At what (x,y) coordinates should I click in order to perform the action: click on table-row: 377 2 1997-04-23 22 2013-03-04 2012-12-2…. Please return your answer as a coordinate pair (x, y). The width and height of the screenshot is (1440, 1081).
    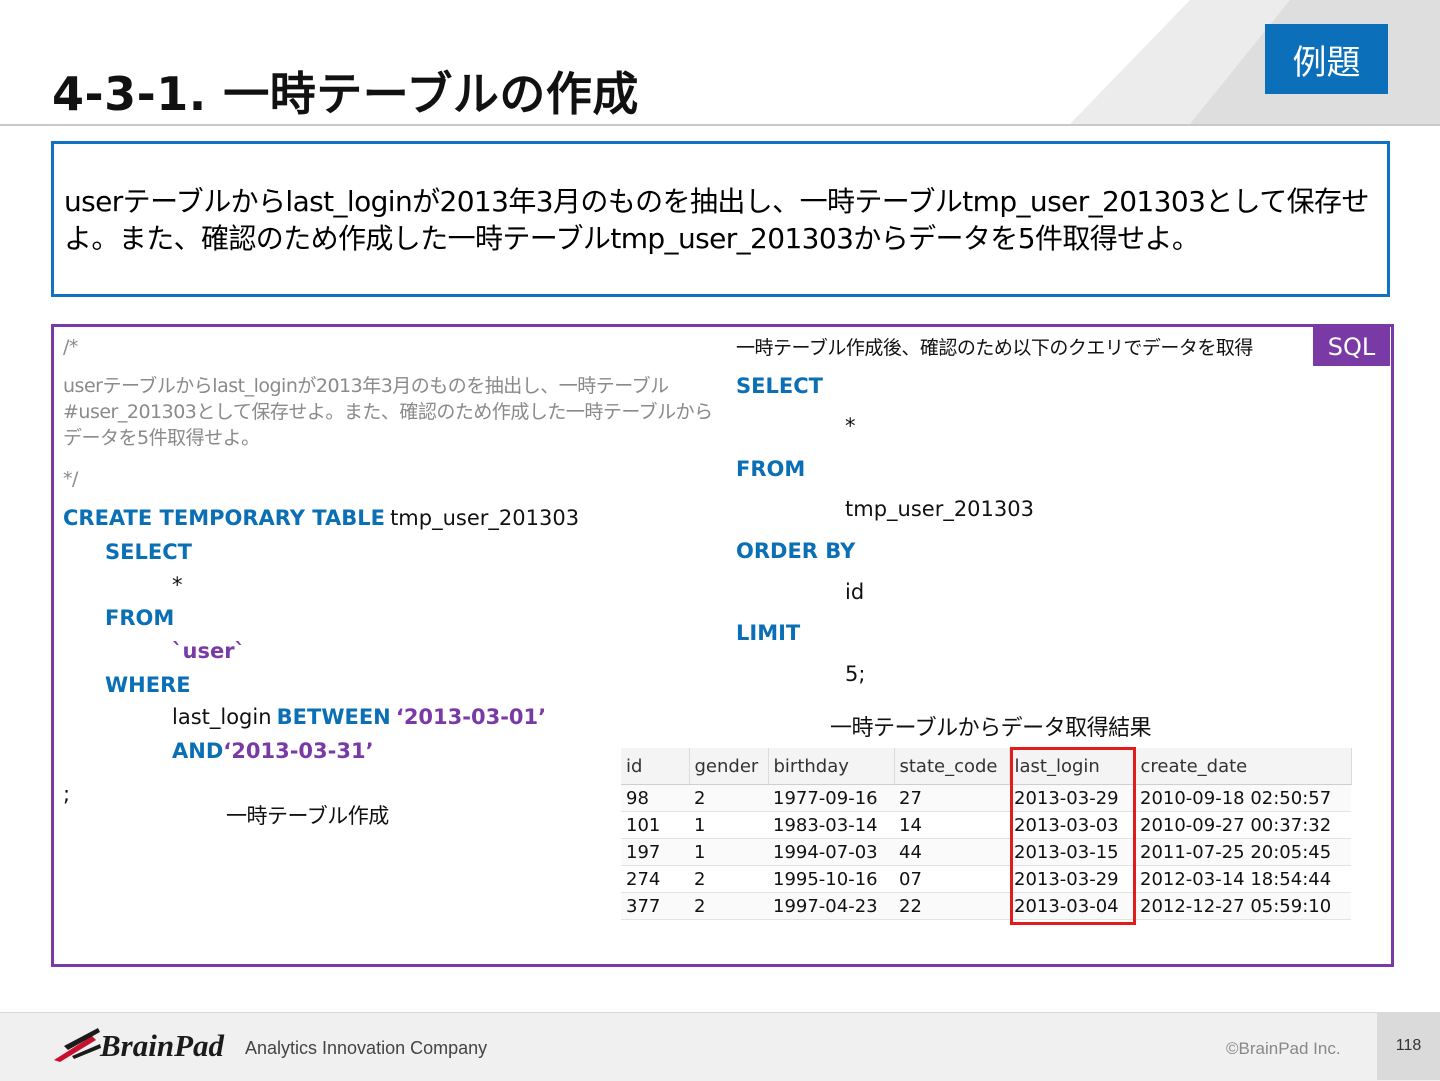
    Looking at the image, I should click on (986, 906).